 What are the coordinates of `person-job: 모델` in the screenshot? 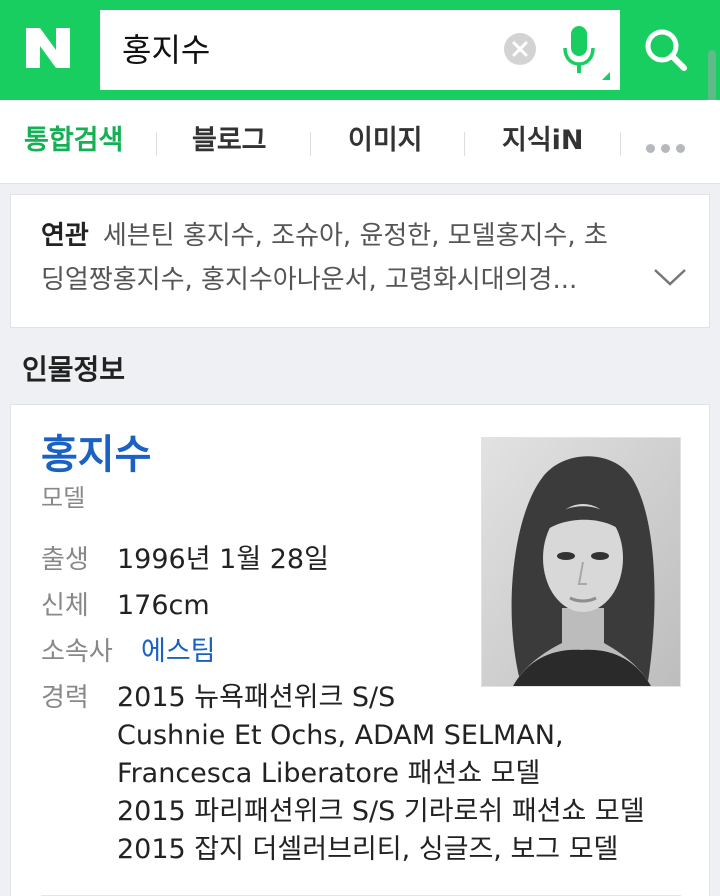 It's located at (63, 498).